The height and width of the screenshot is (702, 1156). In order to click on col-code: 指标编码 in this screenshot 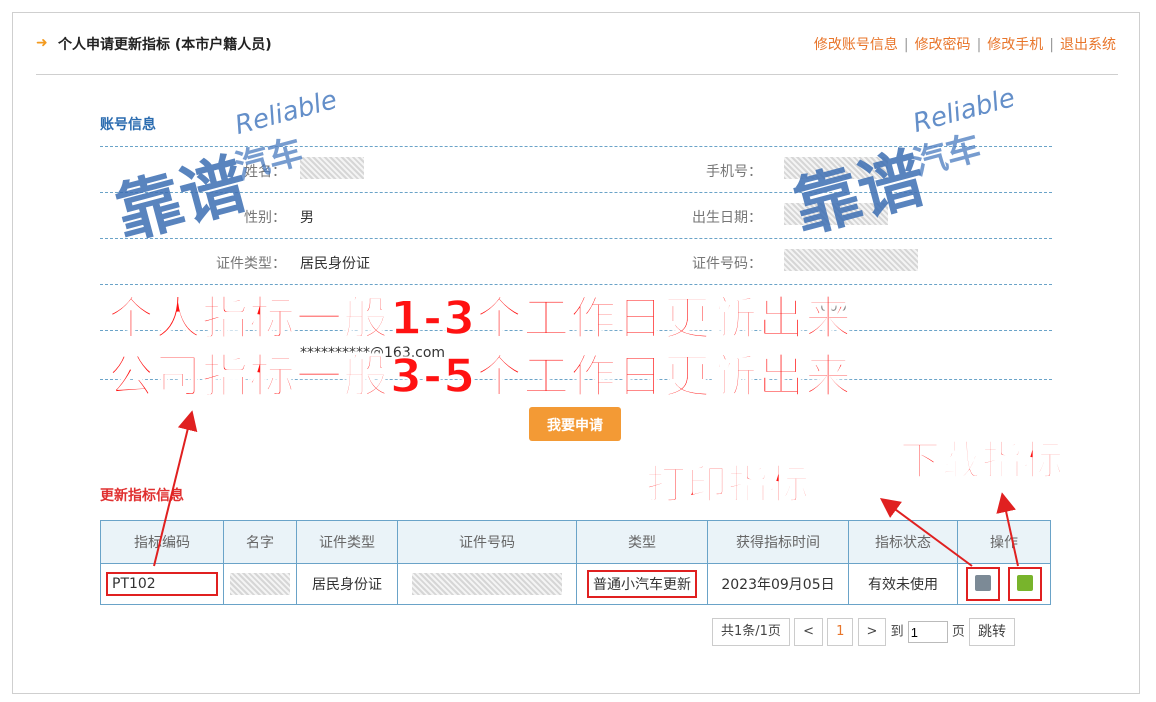, I will do `click(162, 542)`.